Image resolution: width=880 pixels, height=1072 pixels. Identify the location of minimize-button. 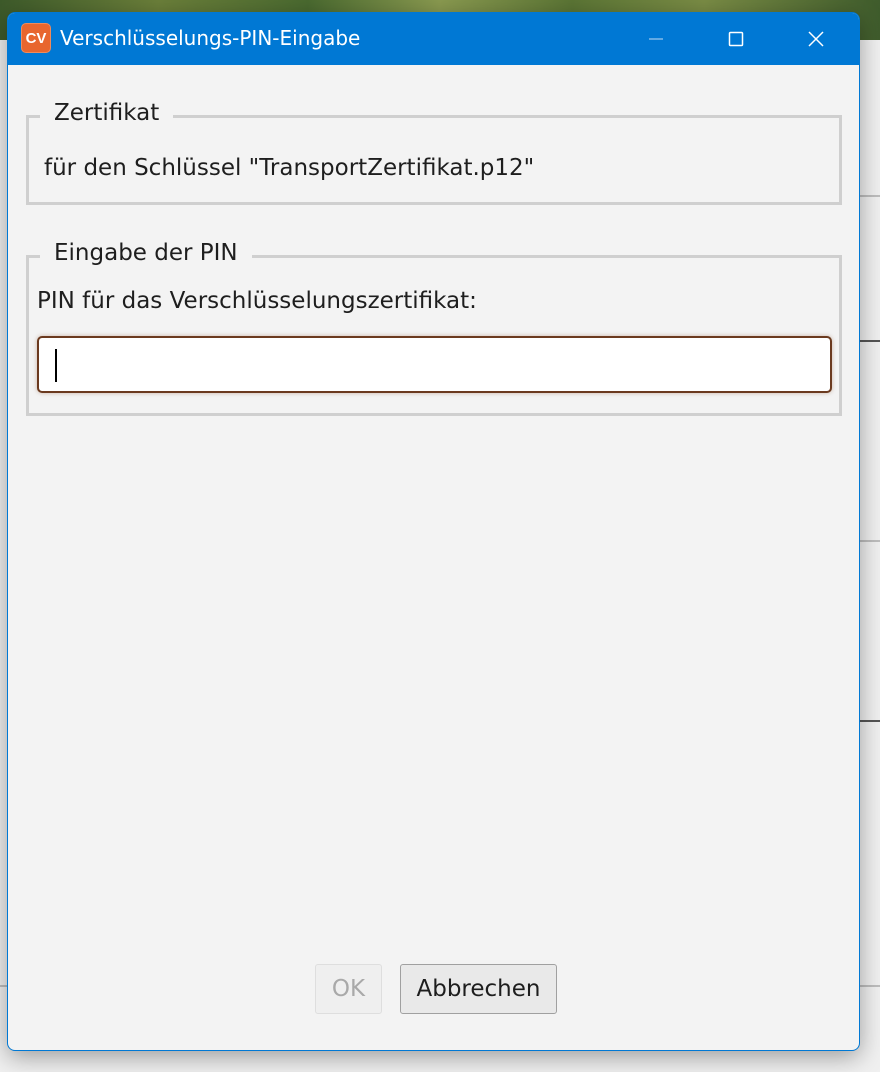
(656, 39).